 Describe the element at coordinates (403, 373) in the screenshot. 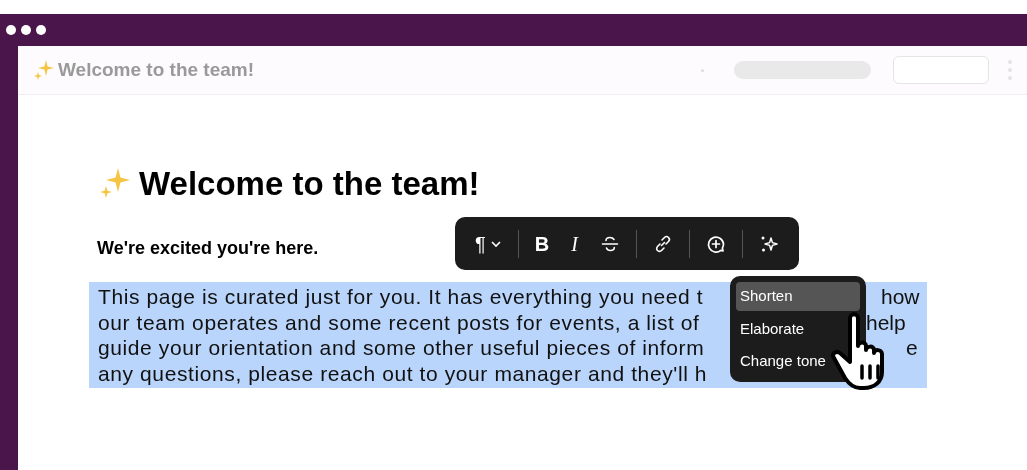

I see `paragraph-text: any questions, please reach out to your manager and they'll h` at that location.